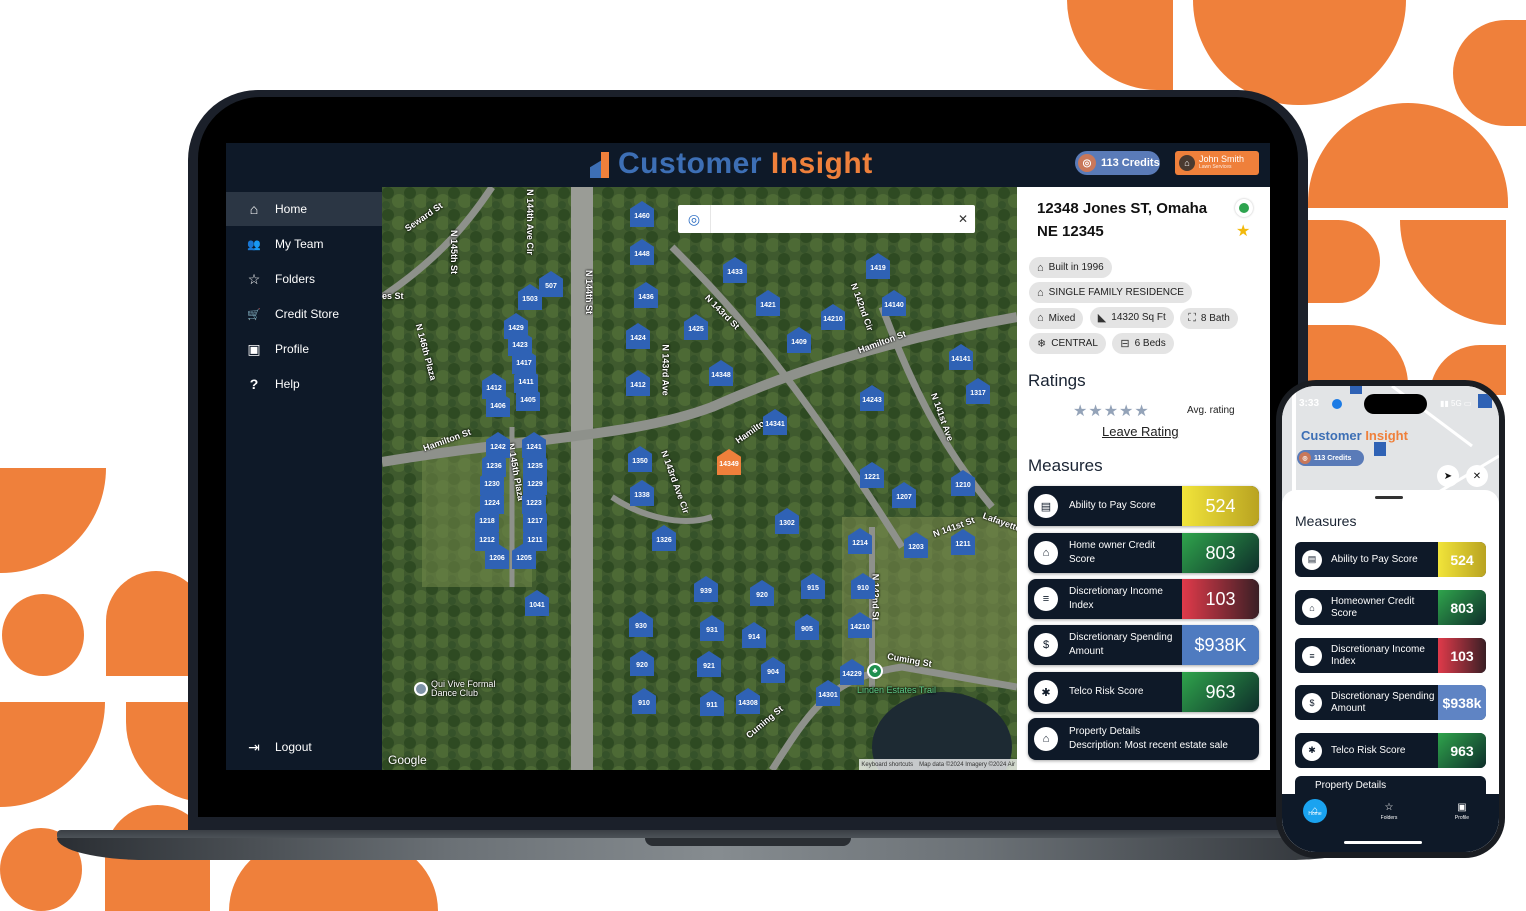 The width and height of the screenshot is (1526, 911). I want to click on verified-badge-icon, so click(1244, 208).